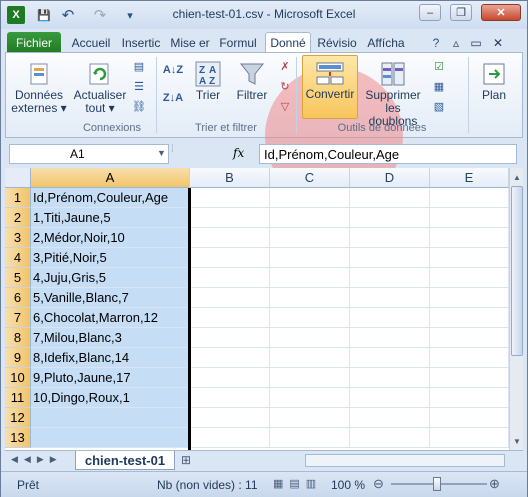 This screenshot has width=528, height=497. Describe the element at coordinates (388, 154) in the screenshot. I see `formula-input: Id,Prénom,Couleur,Age` at that location.